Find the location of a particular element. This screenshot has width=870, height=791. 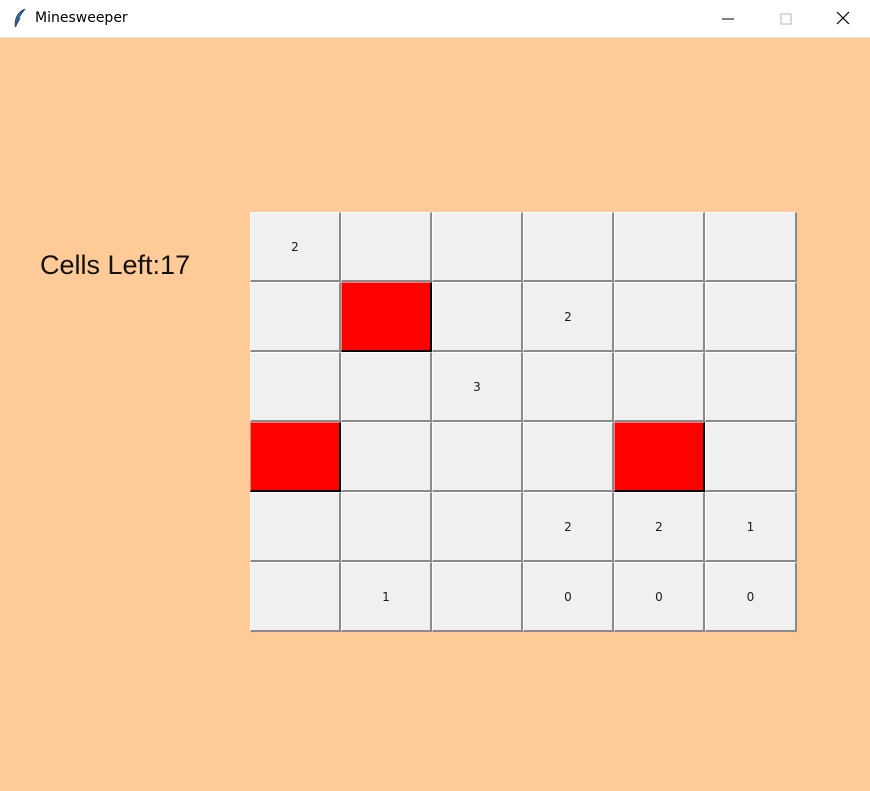

maximize-icon is located at coordinates (786, 19).